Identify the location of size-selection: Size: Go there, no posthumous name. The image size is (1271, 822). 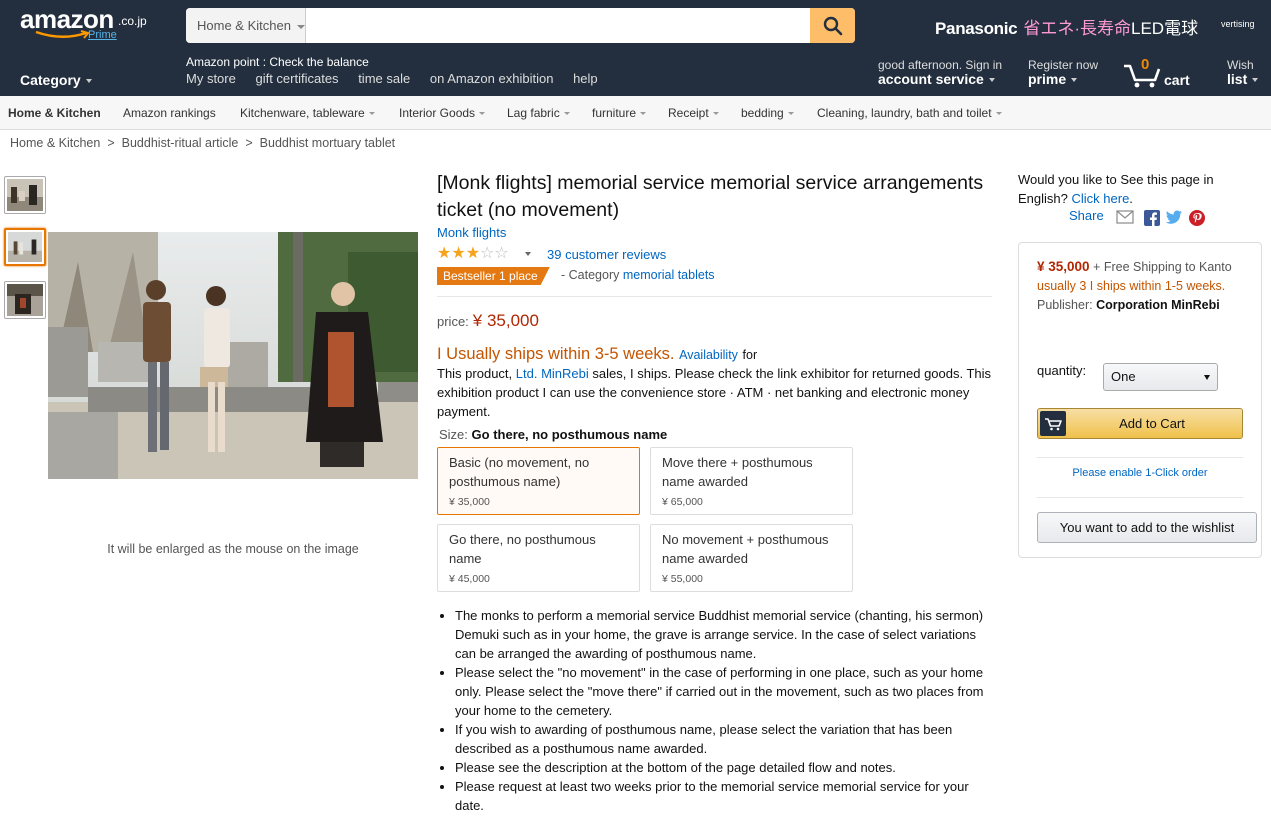
(714, 434).